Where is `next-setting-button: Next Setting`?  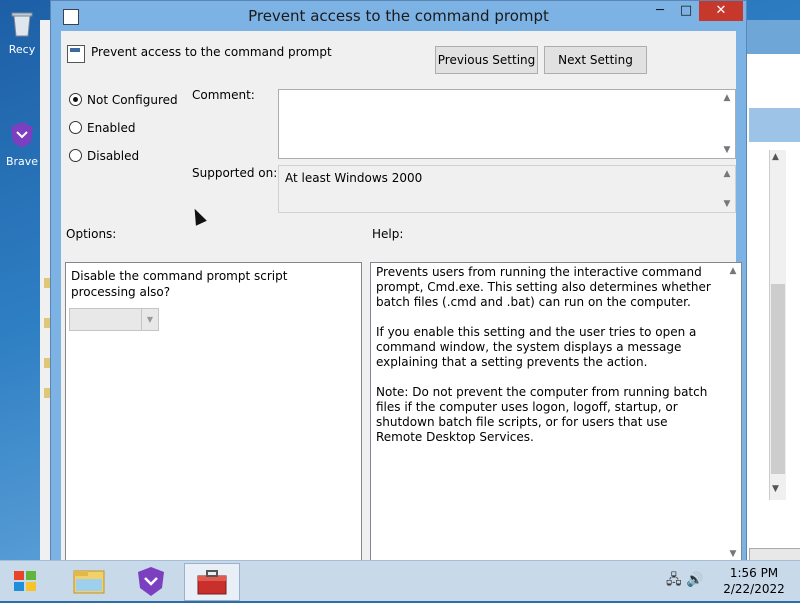
next-setting-button: Next Setting is located at coordinates (595, 60).